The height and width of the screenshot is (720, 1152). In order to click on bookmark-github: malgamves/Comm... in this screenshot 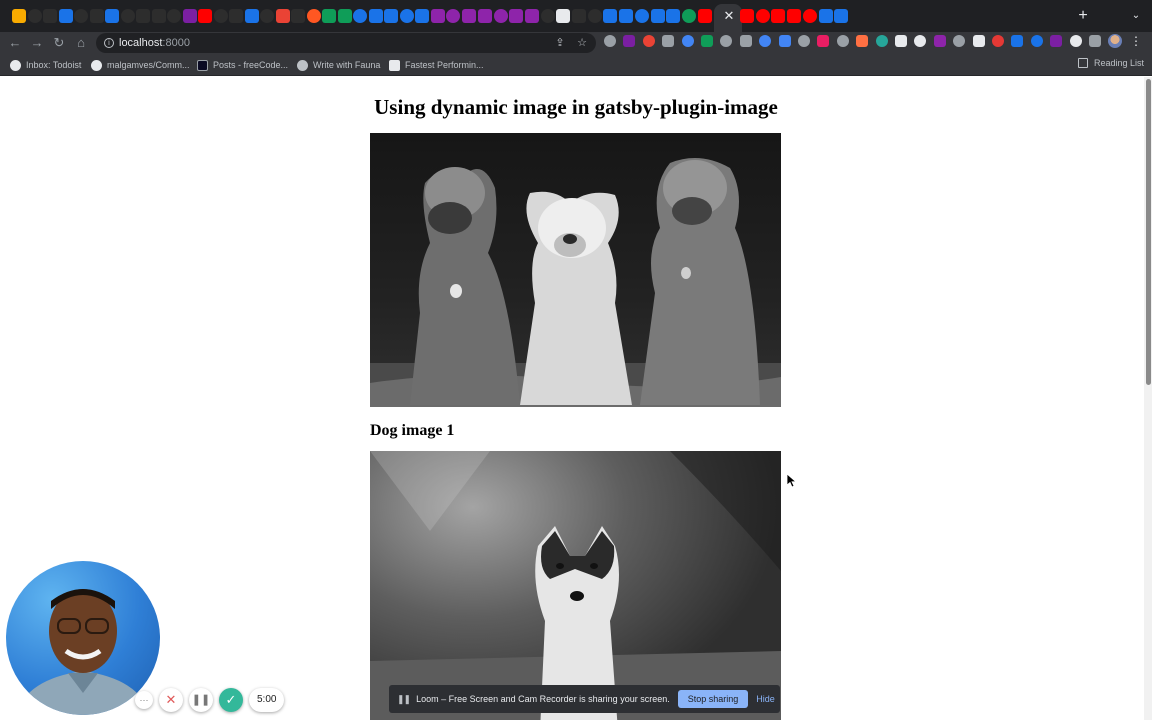, I will do `click(140, 65)`.